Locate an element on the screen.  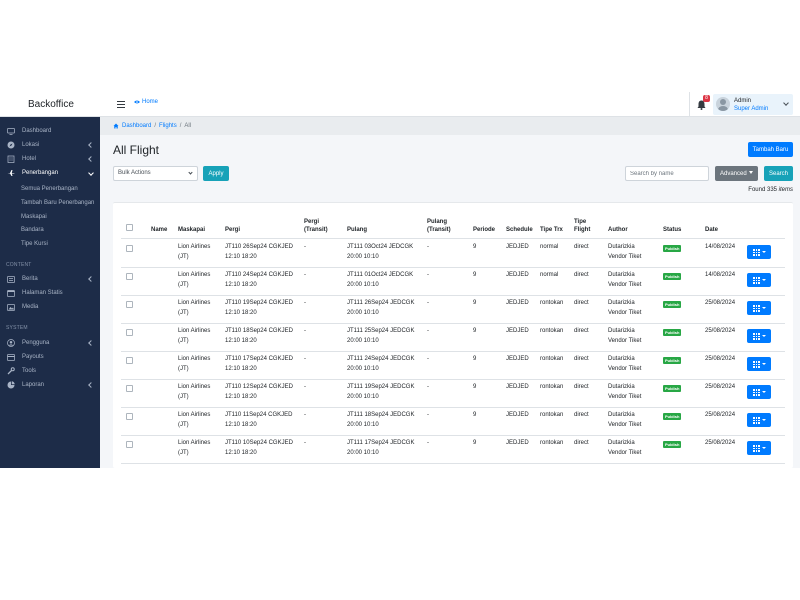
column-header-maskapai: Maskapai is located at coordinates (191, 230).